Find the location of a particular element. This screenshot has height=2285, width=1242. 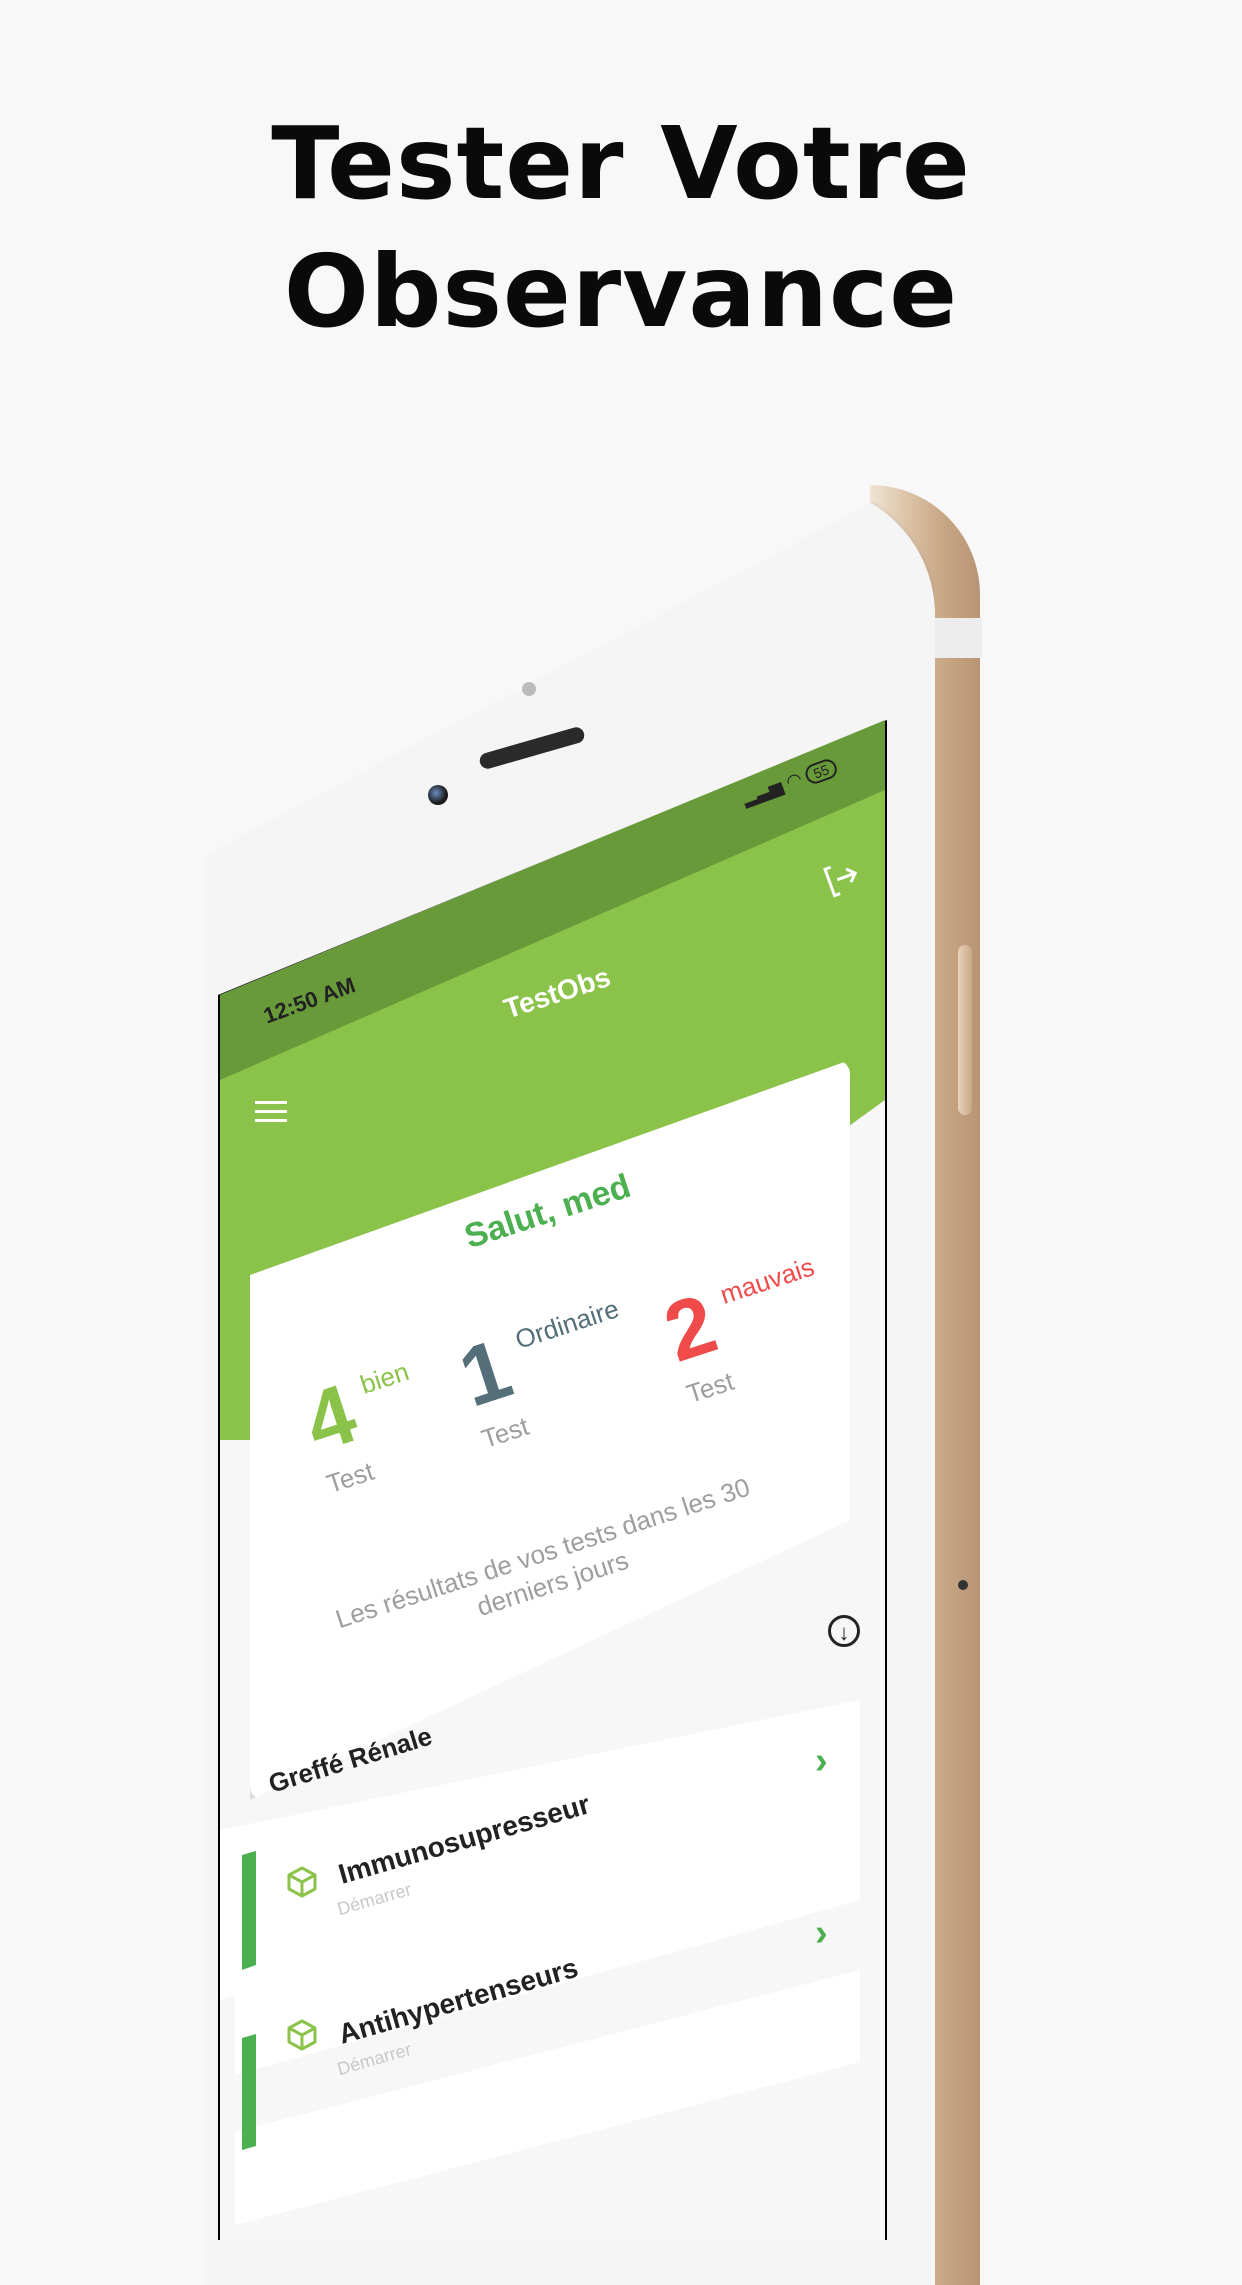

mic-hole is located at coordinates (963, 1585).